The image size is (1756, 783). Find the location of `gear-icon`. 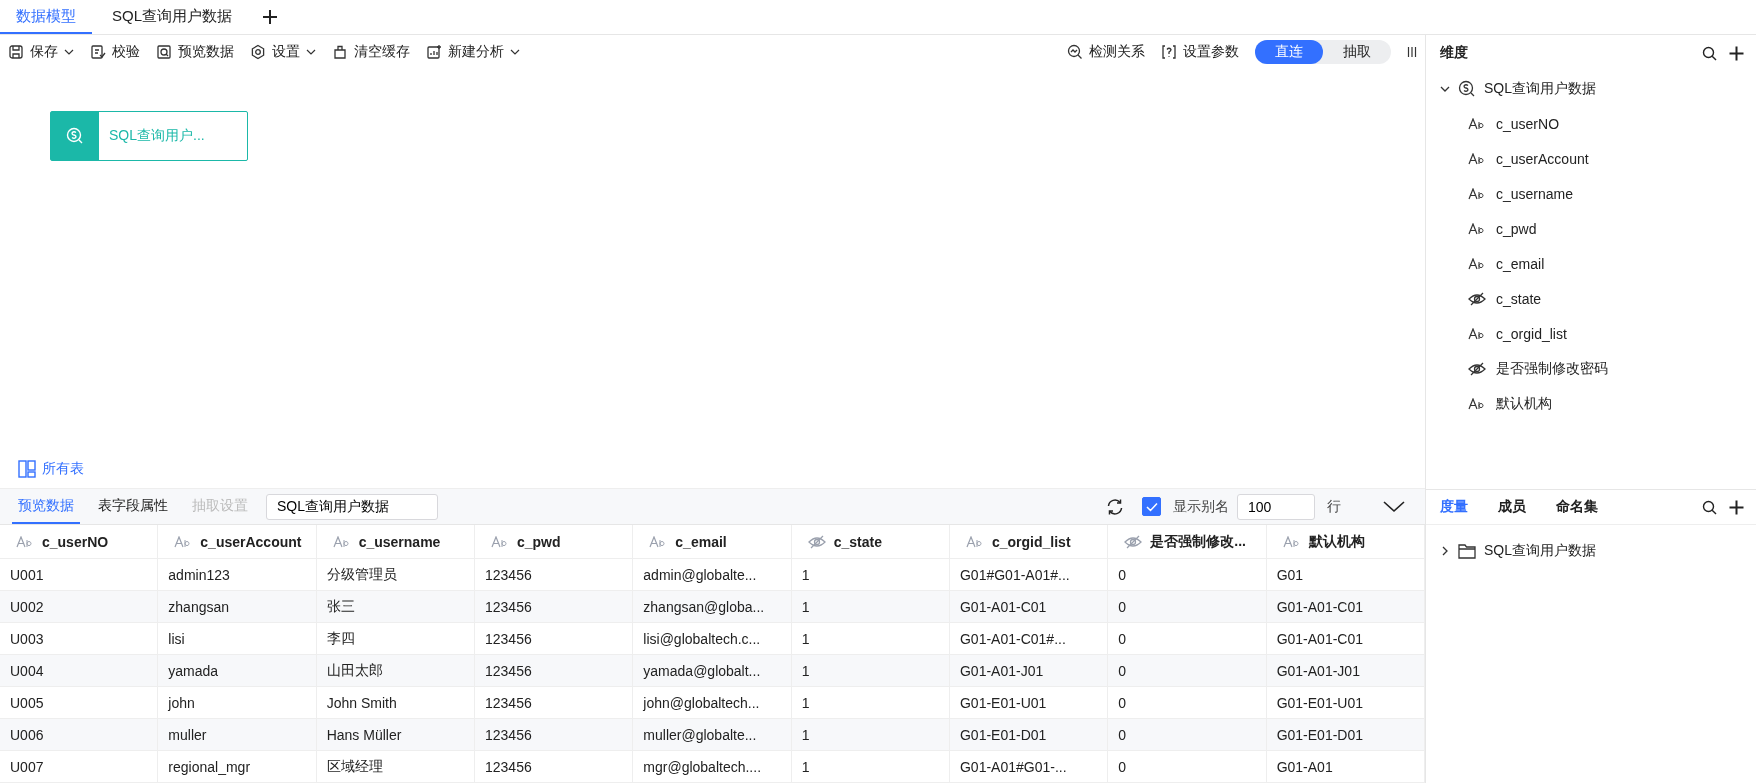

gear-icon is located at coordinates (258, 52).